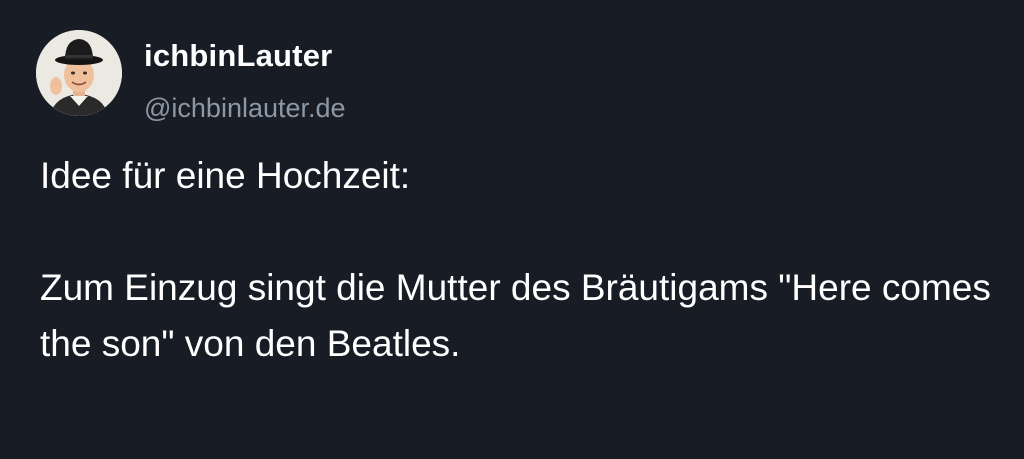  Describe the element at coordinates (238, 56) in the screenshot. I see `author-display-name: ichbinLauter` at that location.